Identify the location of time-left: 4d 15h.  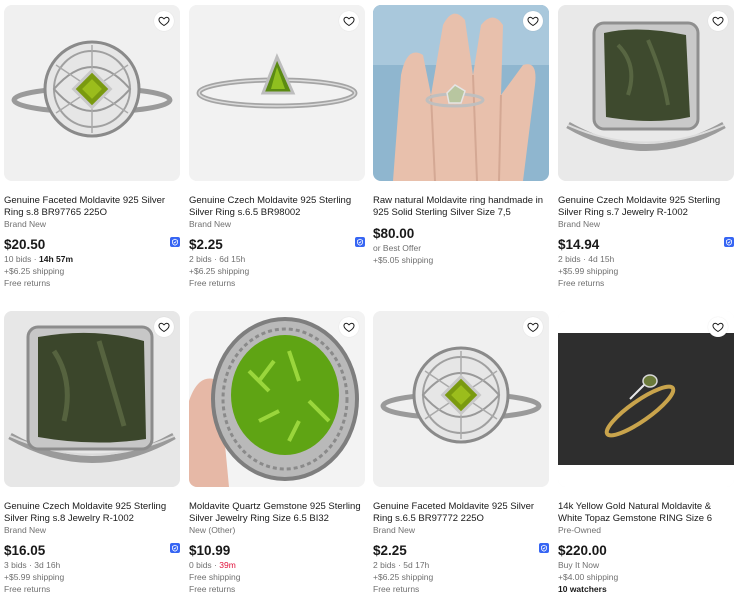
(601, 259).